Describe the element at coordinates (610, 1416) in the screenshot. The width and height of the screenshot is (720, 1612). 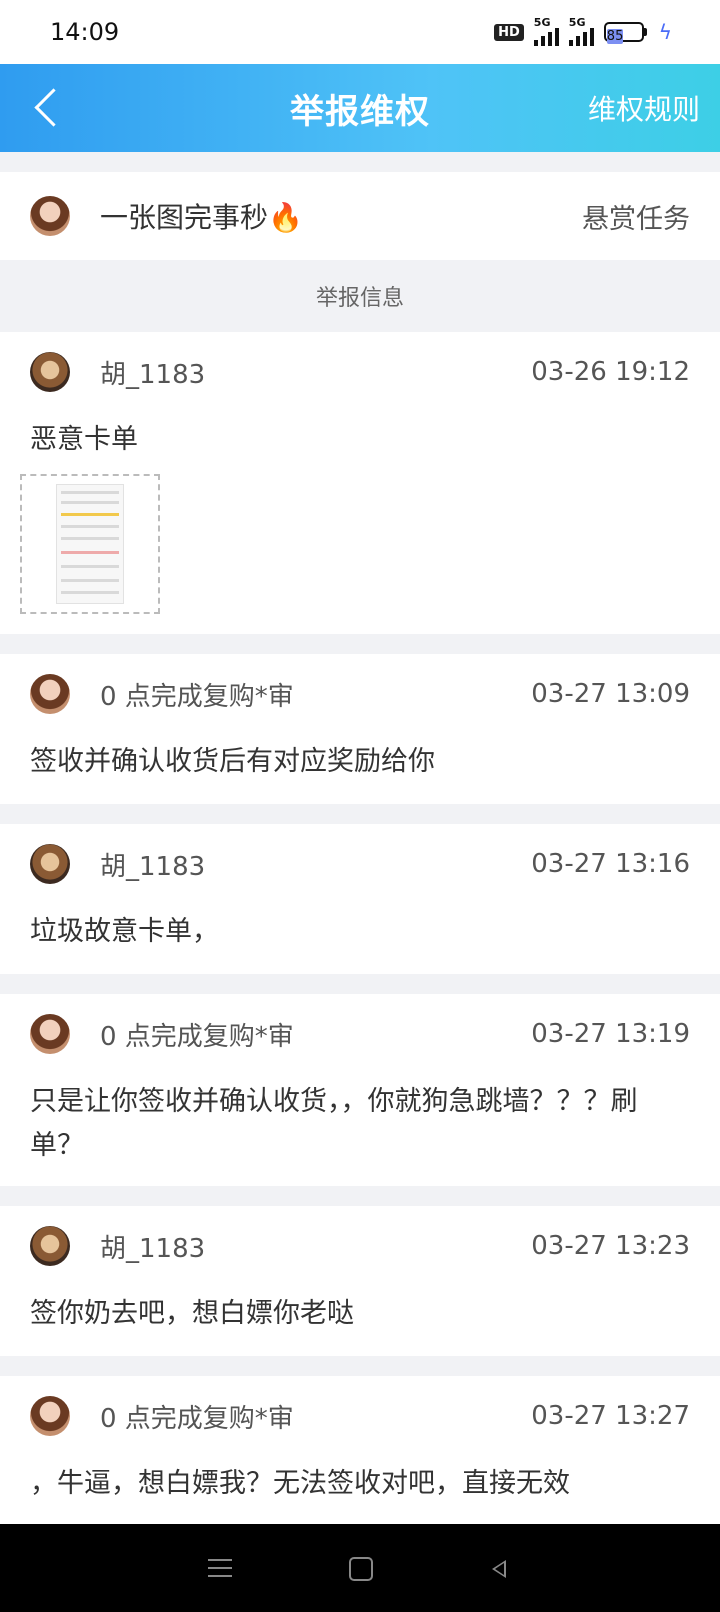
I see `message-time: 03-27 13:27` at that location.